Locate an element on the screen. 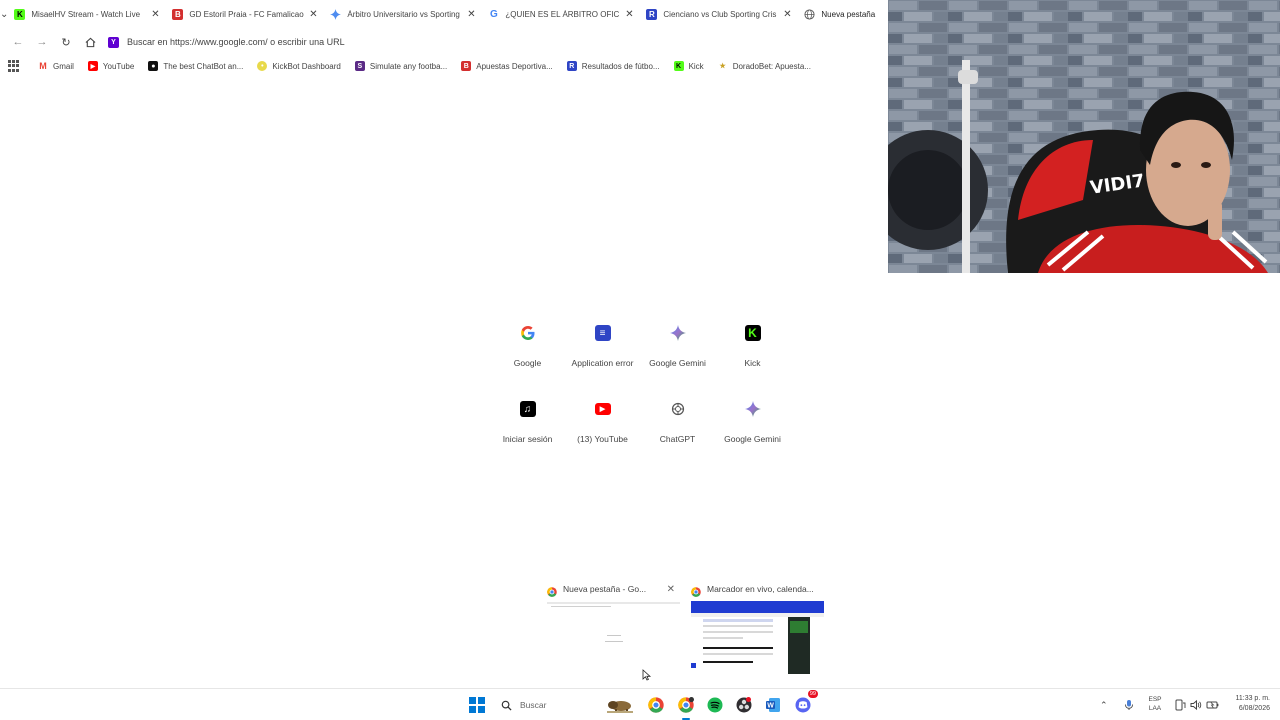  bookmark-kickbot-dashboard: • KickBot Dashboard is located at coordinates (299, 66).